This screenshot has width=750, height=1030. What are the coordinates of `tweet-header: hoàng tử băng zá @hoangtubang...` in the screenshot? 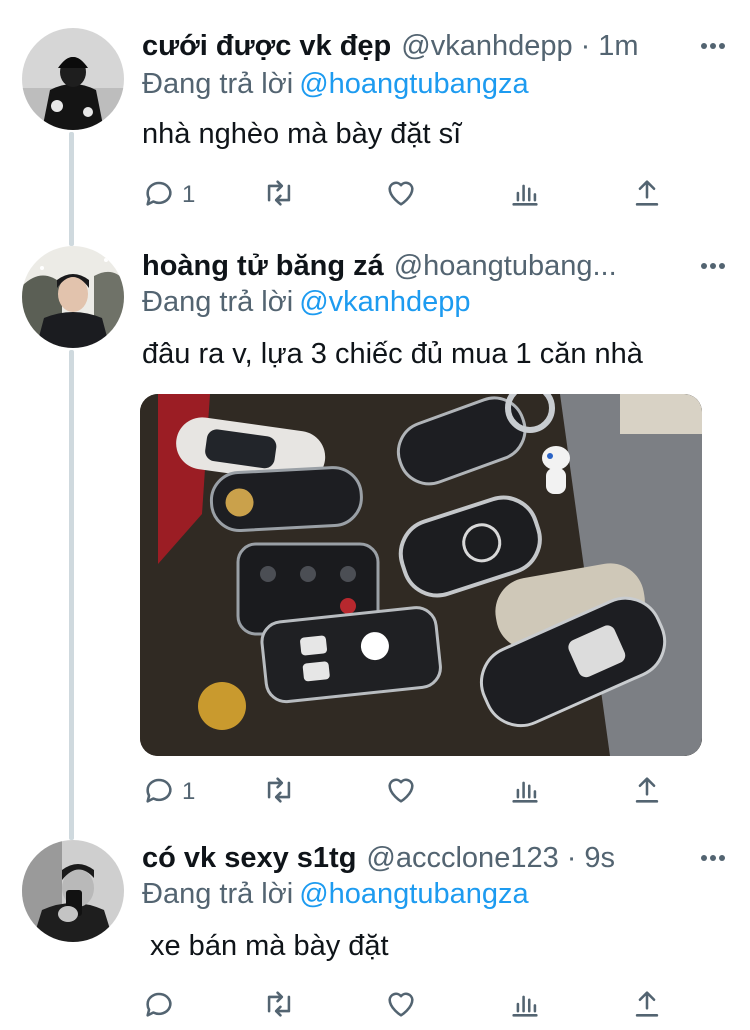 It's located at (434, 266).